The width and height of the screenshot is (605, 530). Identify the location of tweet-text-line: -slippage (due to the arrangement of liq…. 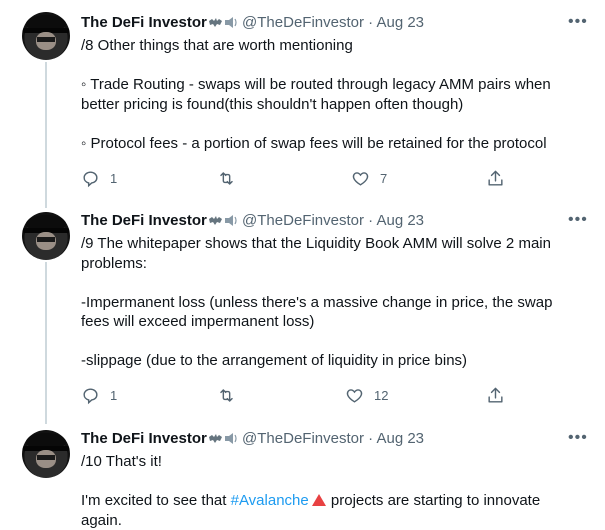
(274, 360).